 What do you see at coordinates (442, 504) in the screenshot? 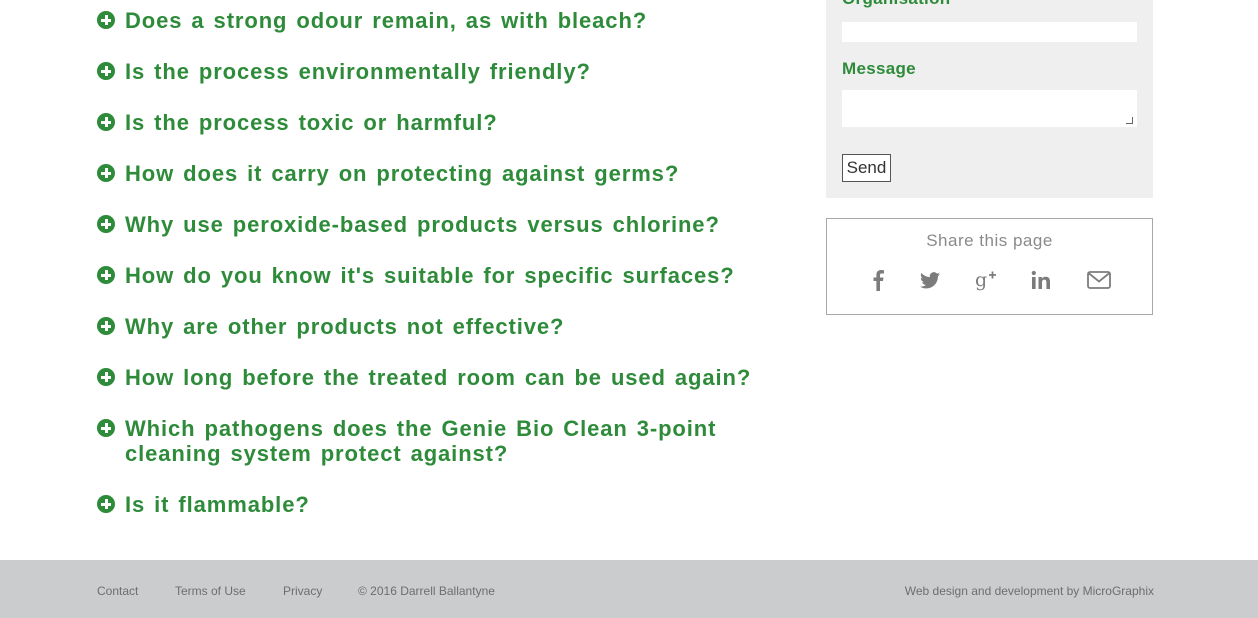
I see `faq-item-flammable: Is it flammable?` at bounding box center [442, 504].